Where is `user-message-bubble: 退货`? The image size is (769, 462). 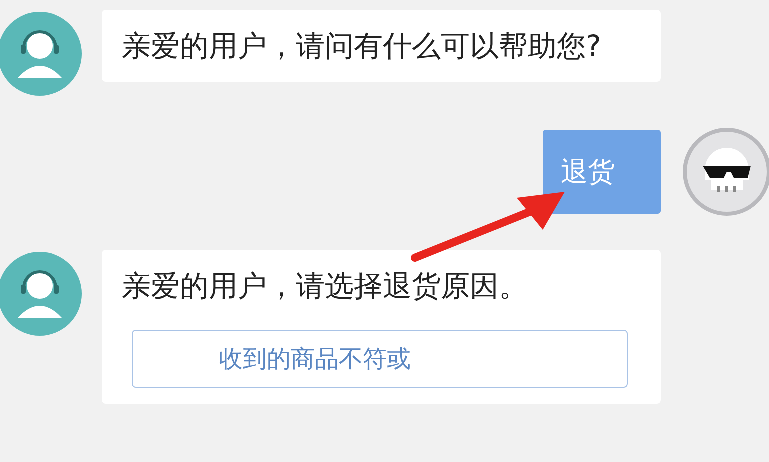
user-message-bubble: 退货 is located at coordinates (602, 172).